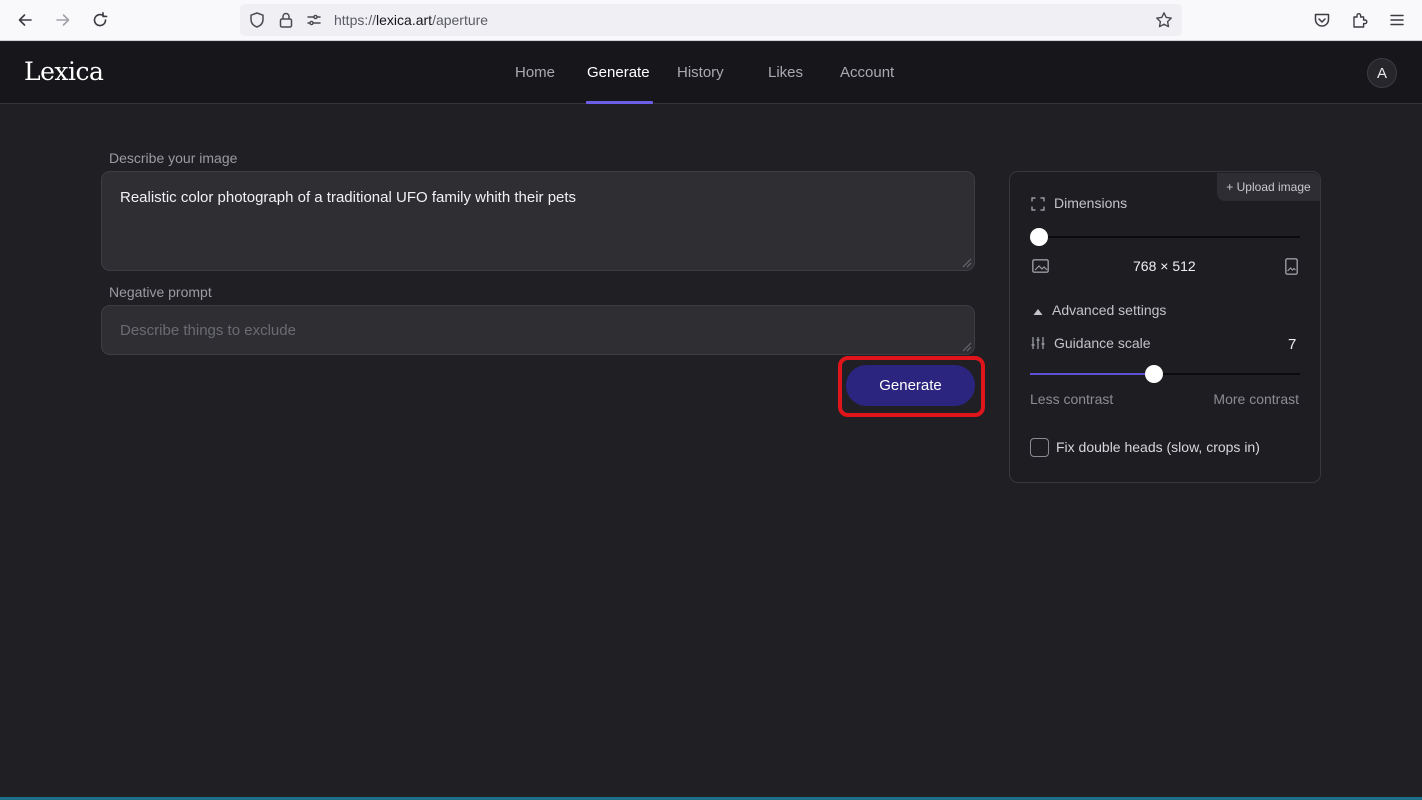 This screenshot has width=1422, height=800. Describe the element at coordinates (100, 20) in the screenshot. I see `reload-icon` at that location.